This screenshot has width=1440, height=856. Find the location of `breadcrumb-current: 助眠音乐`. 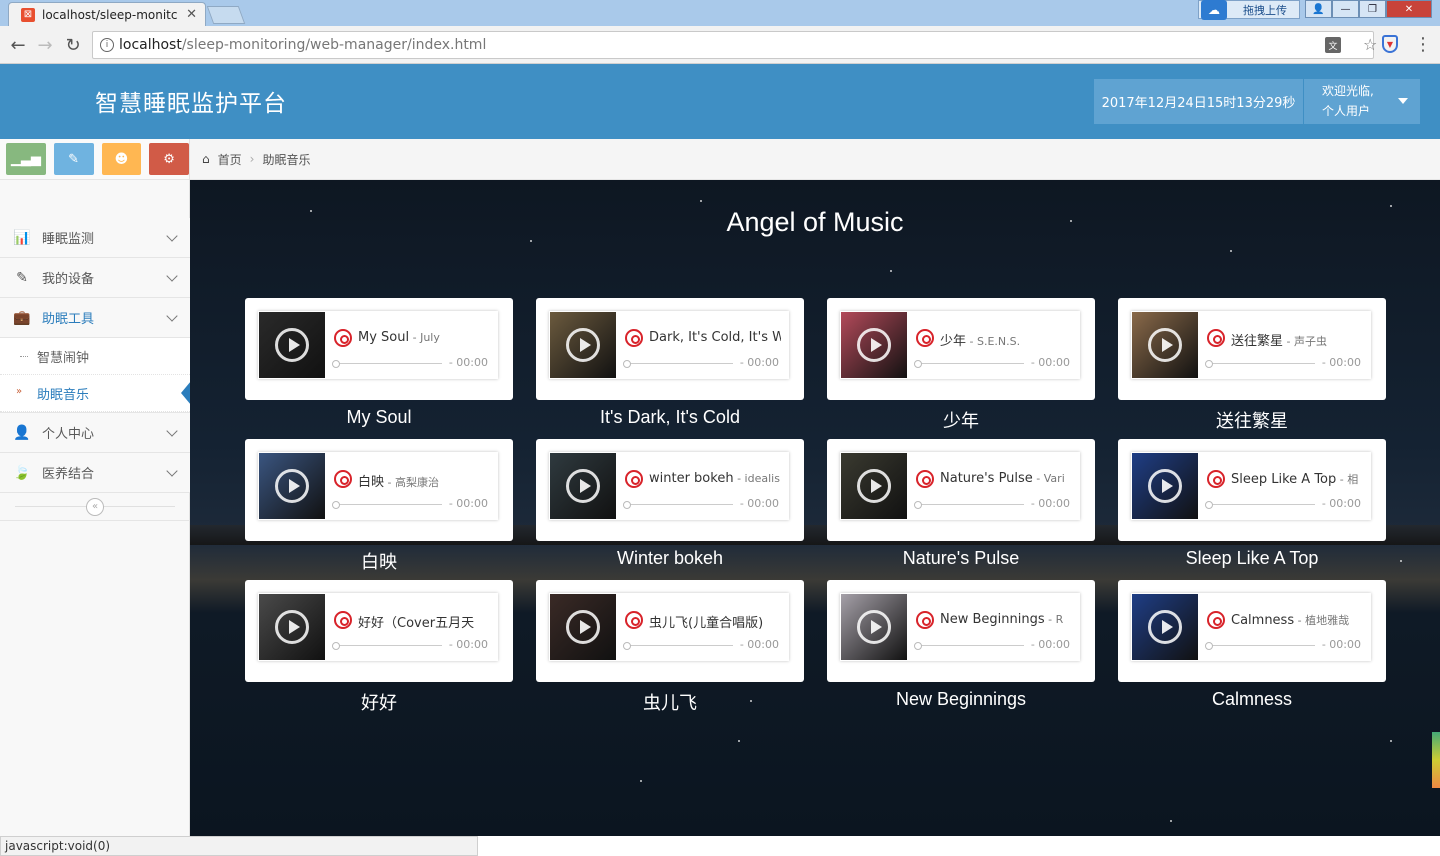

breadcrumb-current: 助眠音乐 is located at coordinates (286, 159).